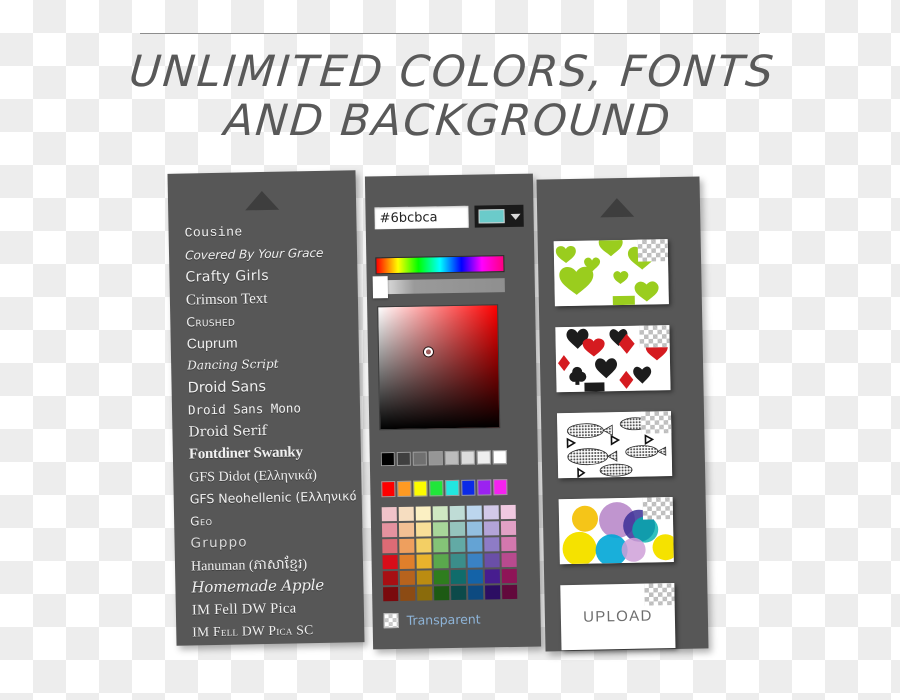 The image size is (900, 700). I want to click on grayscale-swatch-row, so click(443, 458).